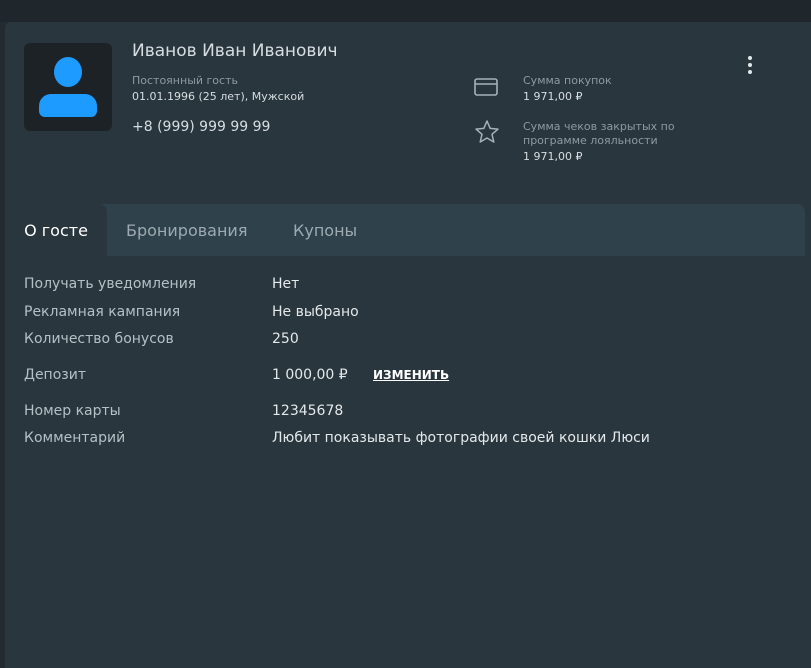 The image size is (811, 668). I want to click on more-options-button, so click(750, 65).